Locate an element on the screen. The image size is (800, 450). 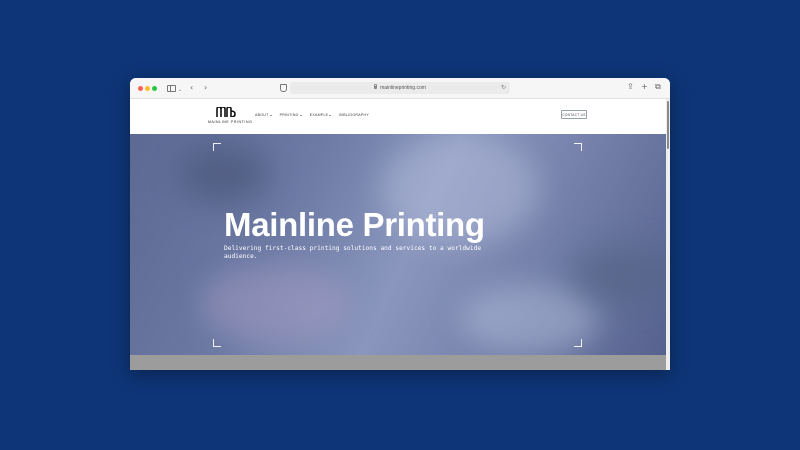
chevron-left-icon: ‹ is located at coordinates (191, 88).